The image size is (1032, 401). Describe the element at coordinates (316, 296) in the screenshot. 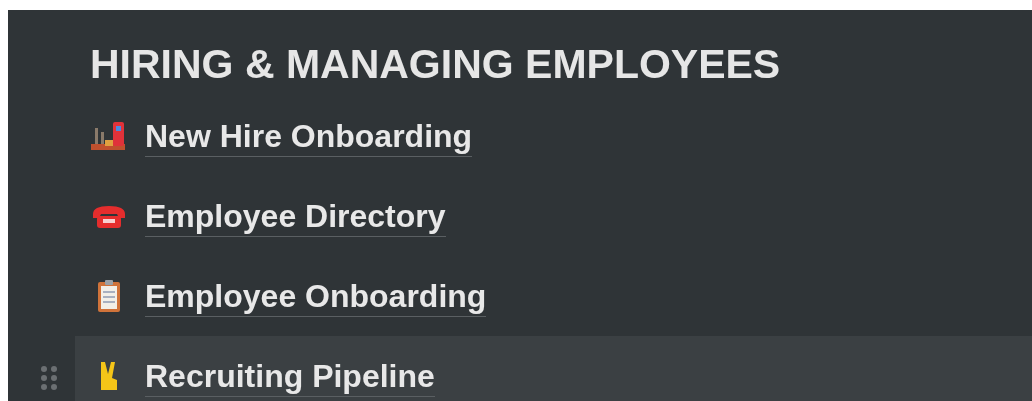

I see `page-link: Employee Onboarding` at that location.